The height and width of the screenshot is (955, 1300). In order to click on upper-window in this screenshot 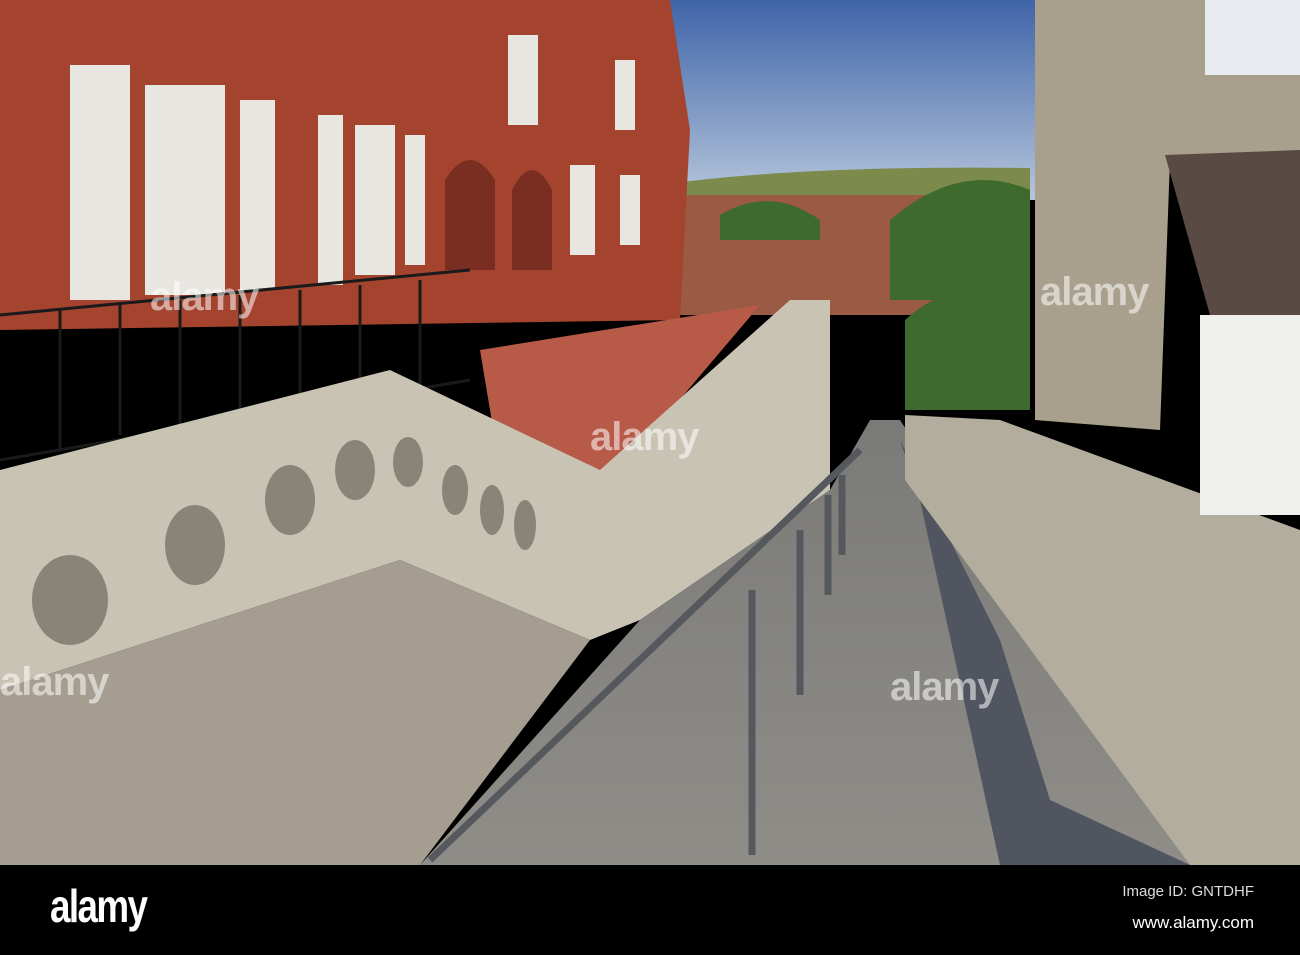, I will do `click(1252, 37)`.